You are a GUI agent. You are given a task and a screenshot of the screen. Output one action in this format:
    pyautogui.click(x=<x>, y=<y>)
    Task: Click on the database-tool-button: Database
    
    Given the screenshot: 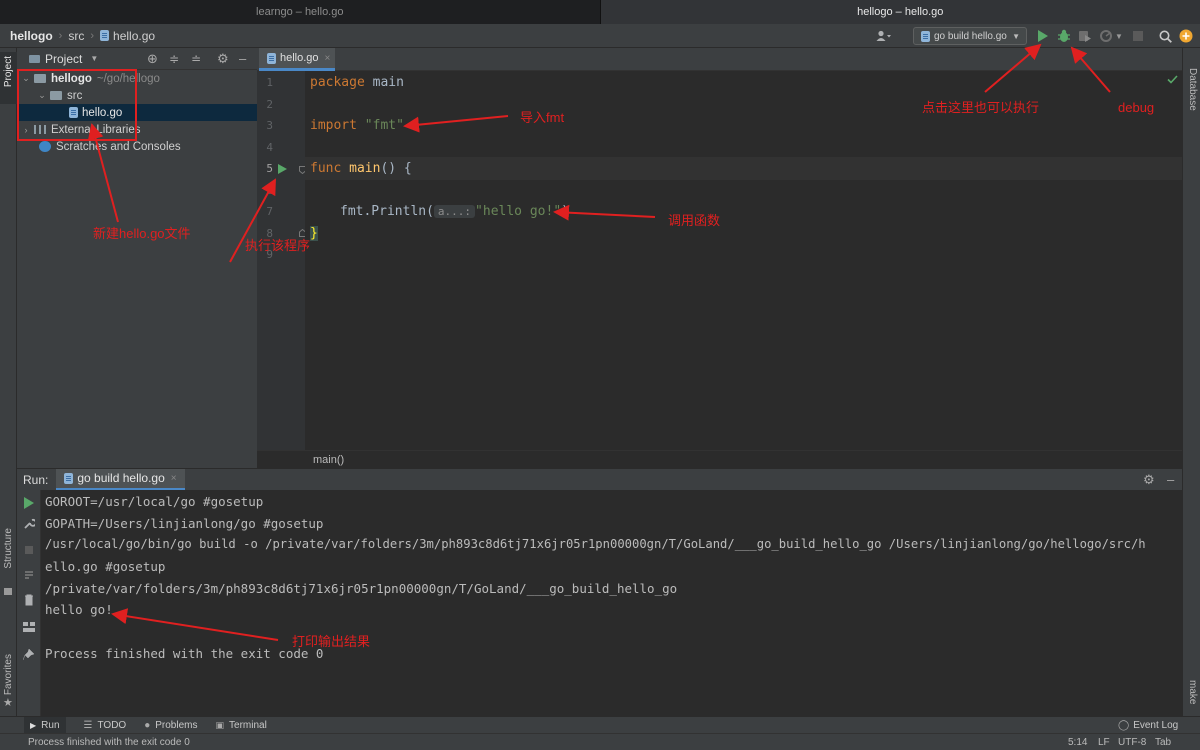 What is the action you would take?
    pyautogui.click(x=1192, y=89)
    